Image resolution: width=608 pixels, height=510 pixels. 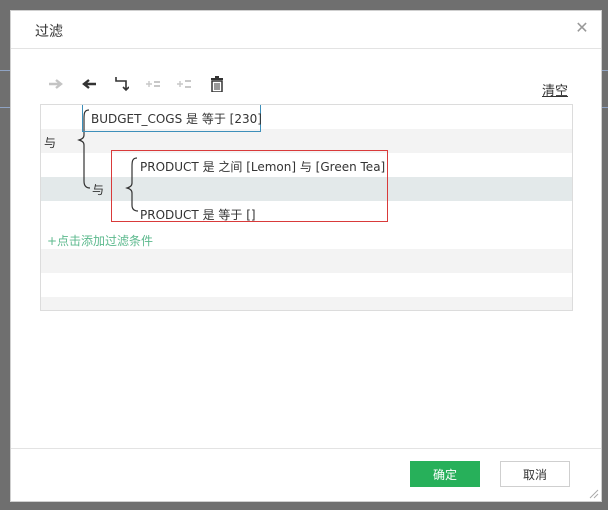 I want to click on wrap-arrow-icon, so click(x=121, y=84).